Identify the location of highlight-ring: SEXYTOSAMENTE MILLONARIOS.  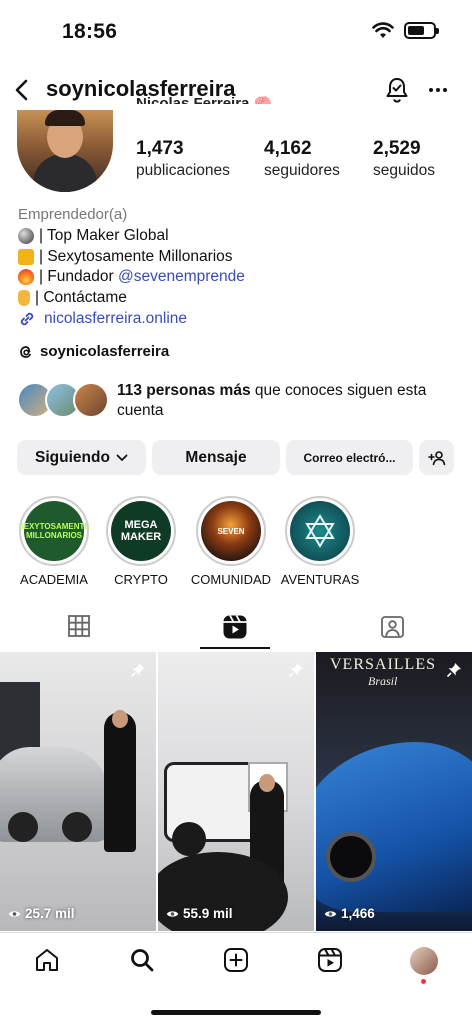
(54, 531).